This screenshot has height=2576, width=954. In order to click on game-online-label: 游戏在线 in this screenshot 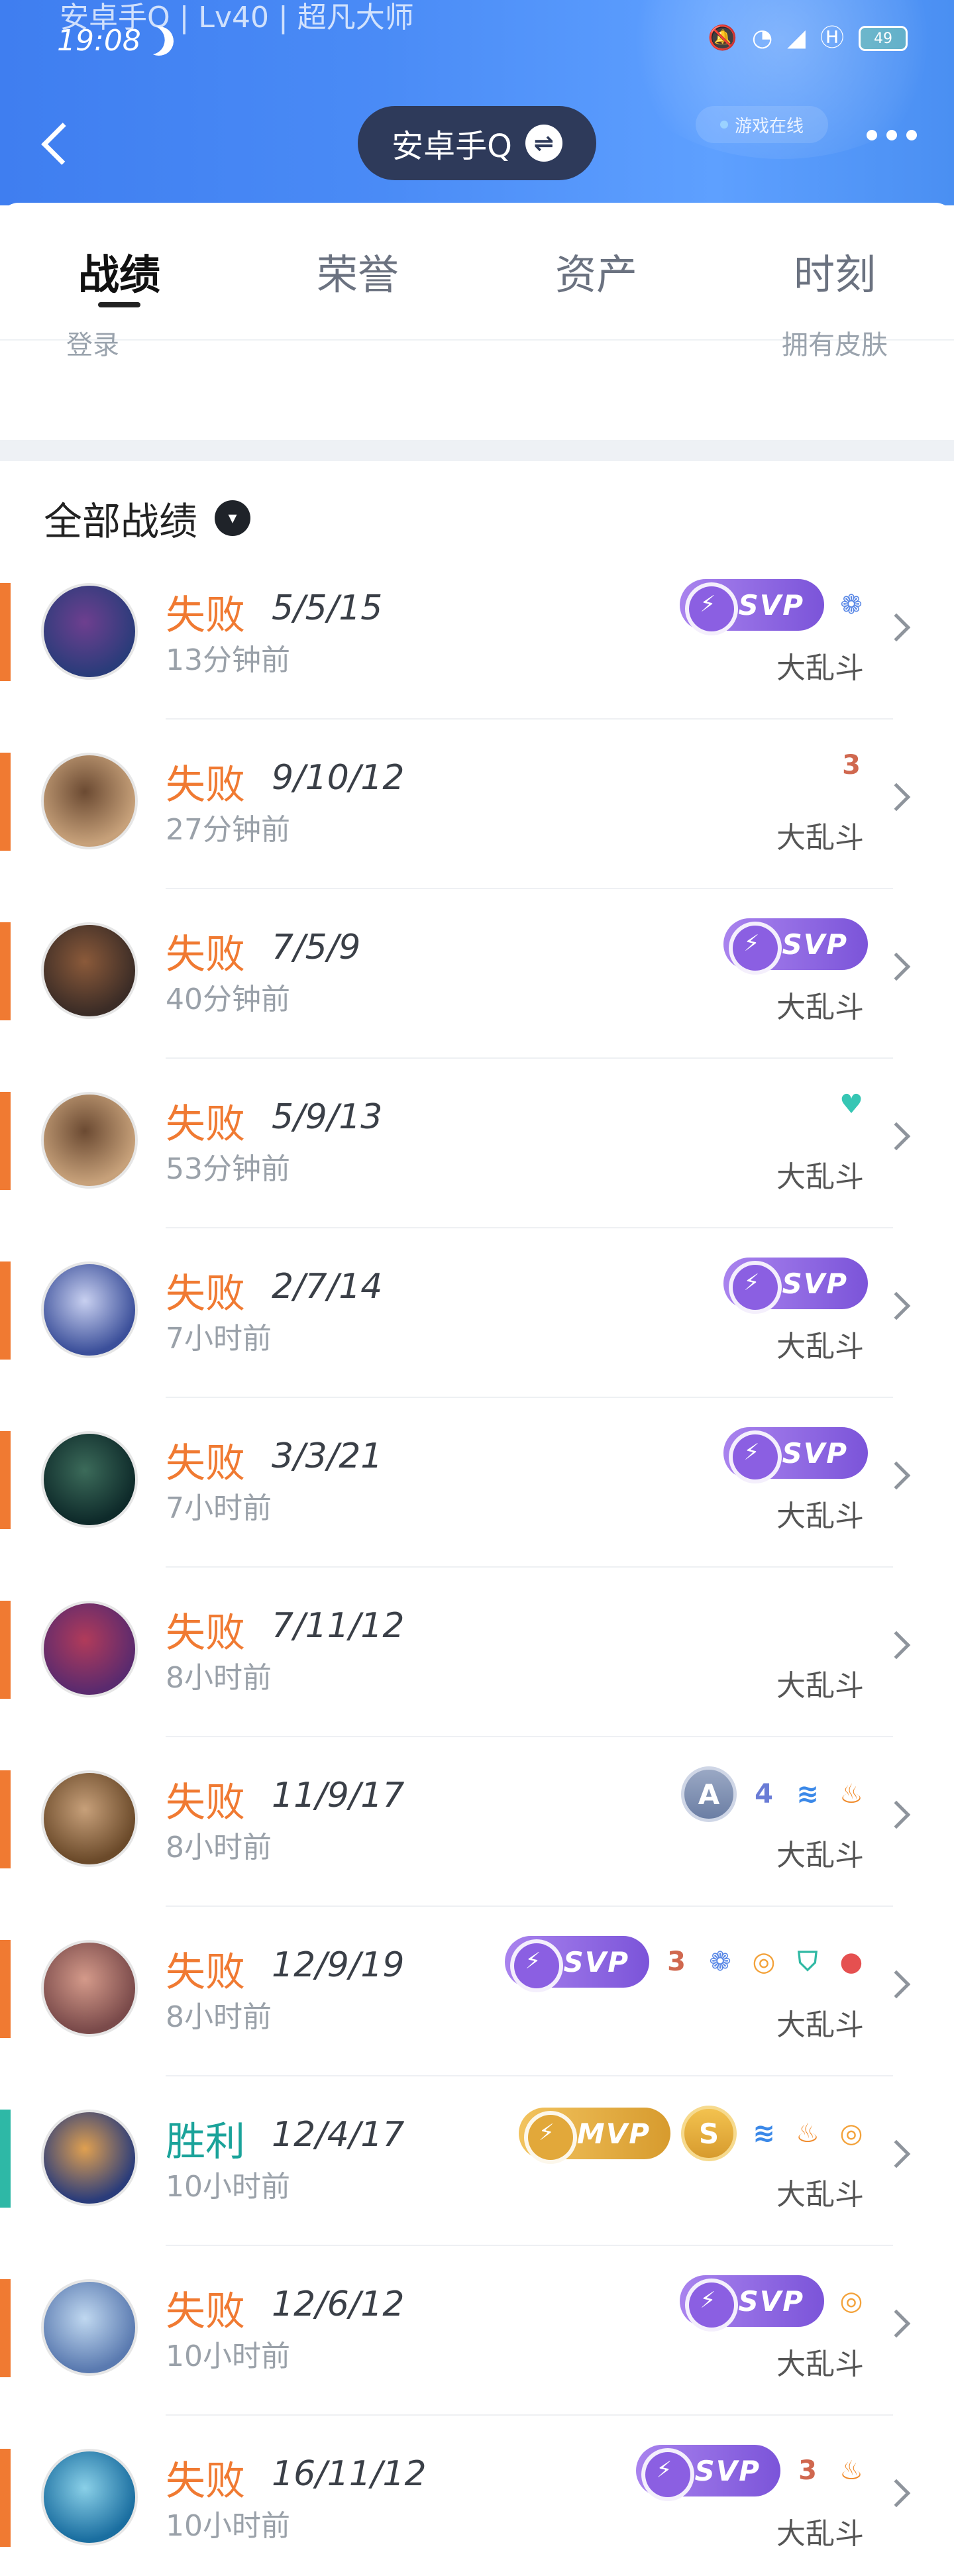, I will do `click(769, 126)`.